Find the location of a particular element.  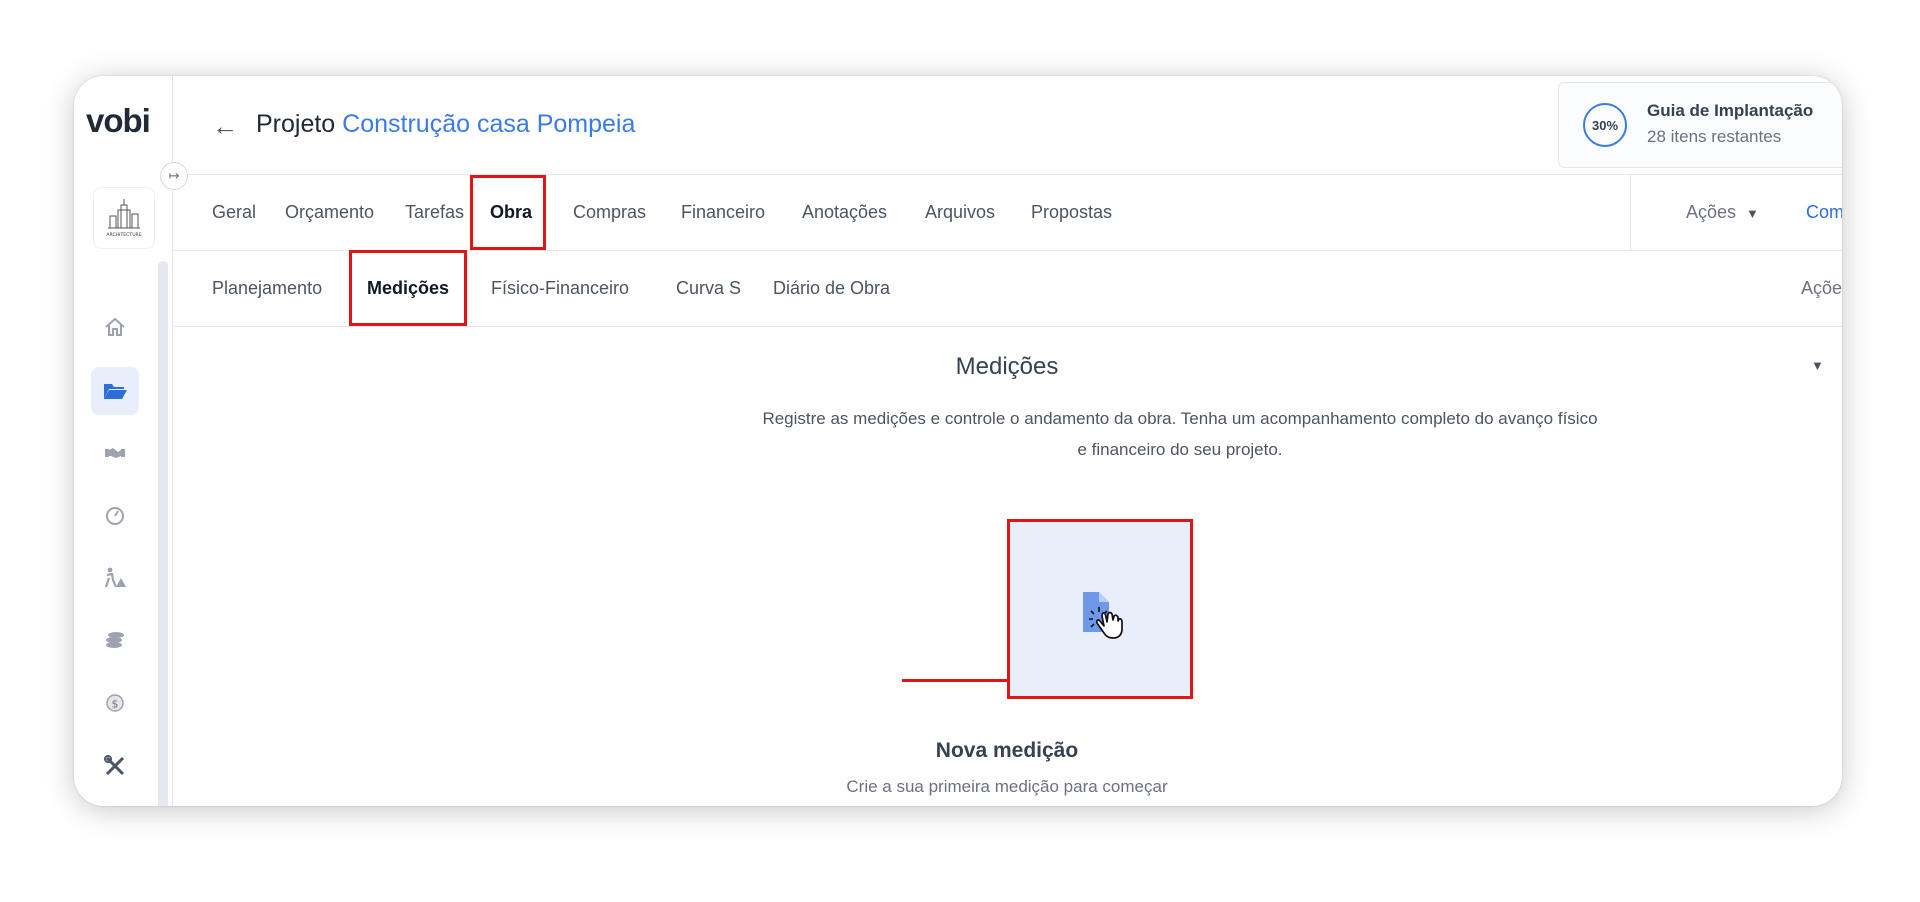

organization-logo: ARCHITECTURE is located at coordinates (124, 218).